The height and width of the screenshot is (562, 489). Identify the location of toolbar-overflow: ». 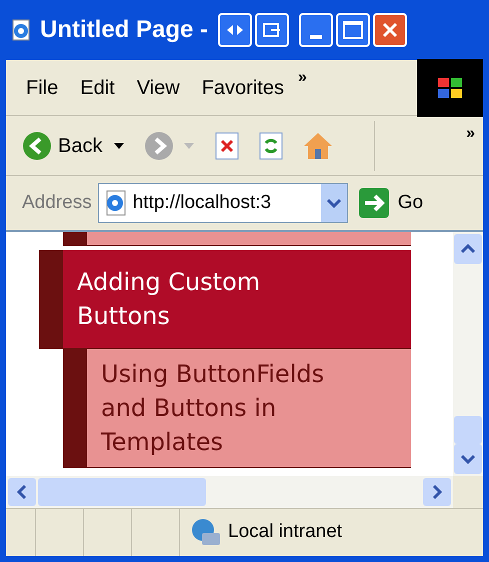
(470, 134).